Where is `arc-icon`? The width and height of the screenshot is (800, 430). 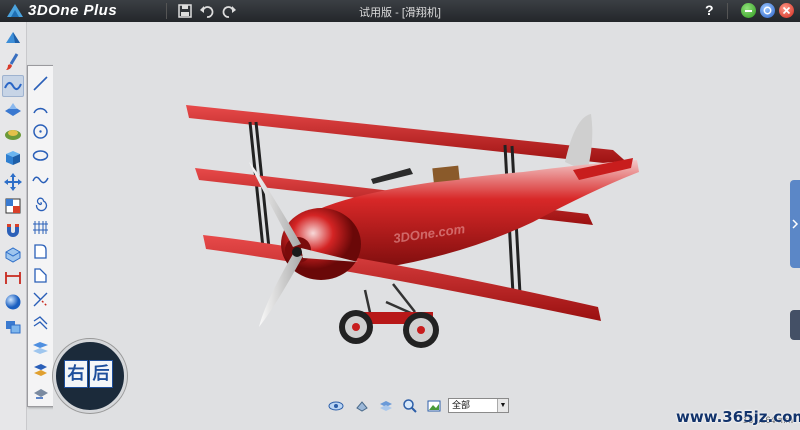
arc-icon is located at coordinates (40, 107).